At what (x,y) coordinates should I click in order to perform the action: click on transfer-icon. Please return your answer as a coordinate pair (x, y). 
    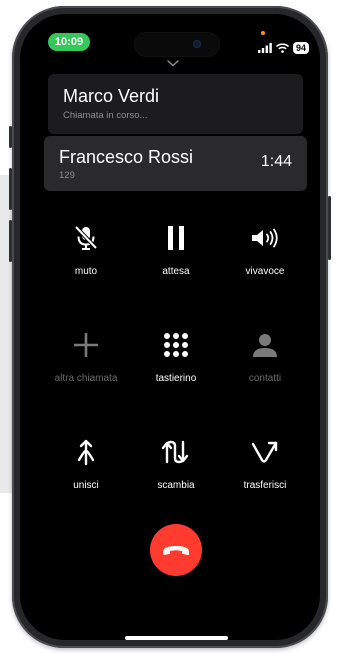
    Looking at the image, I should click on (264, 452).